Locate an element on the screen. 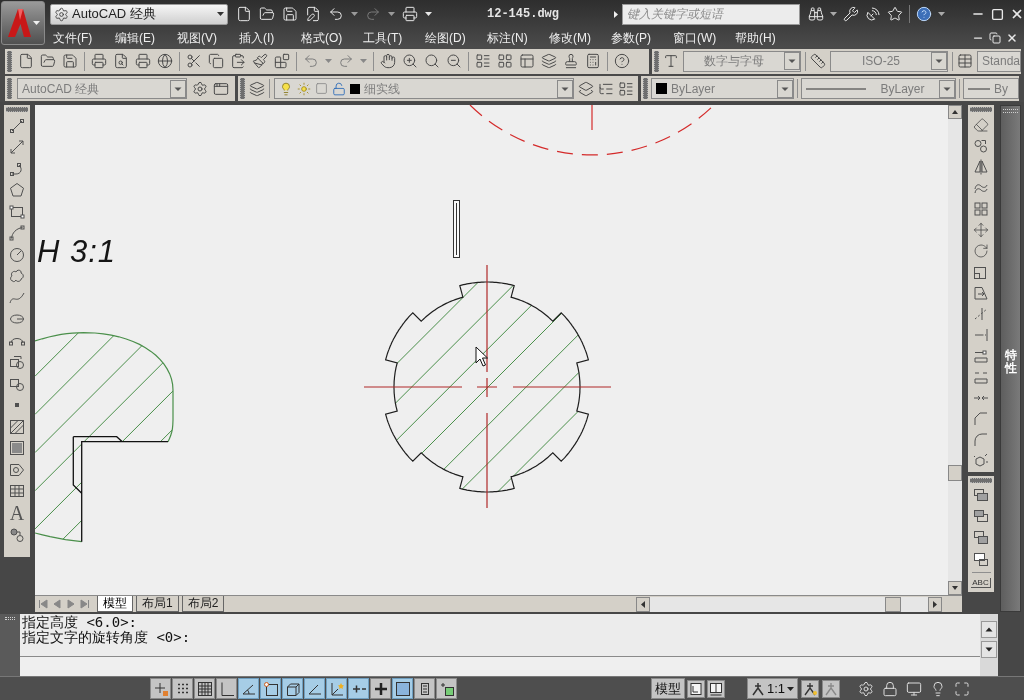  layout-tab: 布局1 is located at coordinates (157, 604).